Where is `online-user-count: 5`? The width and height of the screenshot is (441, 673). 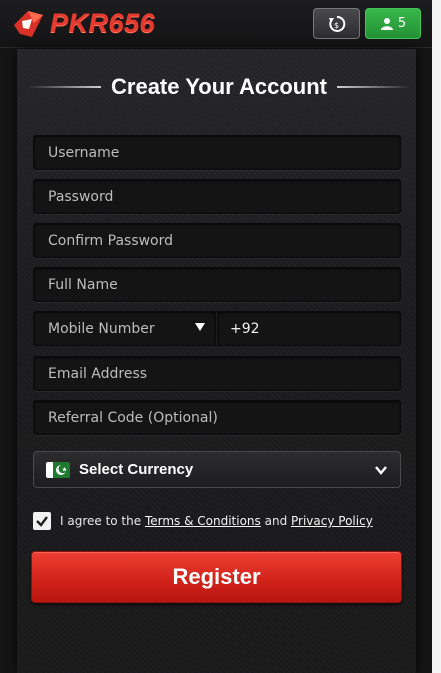
online-user-count: 5 is located at coordinates (402, 23).